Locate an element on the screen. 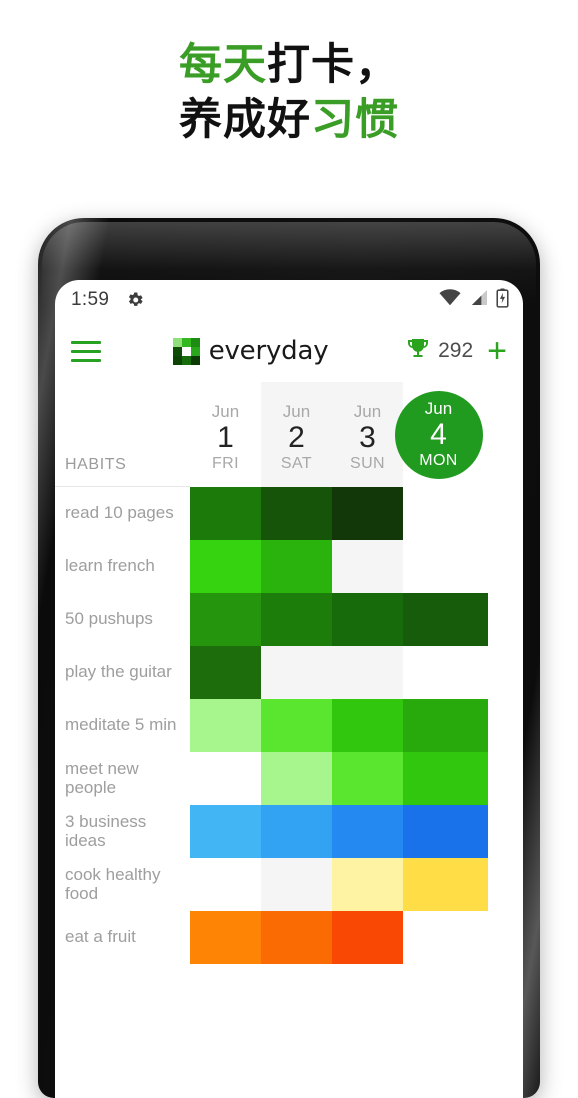 Image resolution: width=578 pixels, height=1098 pixels. habits-header-label: HABITS is located at coordinates (96, 464).